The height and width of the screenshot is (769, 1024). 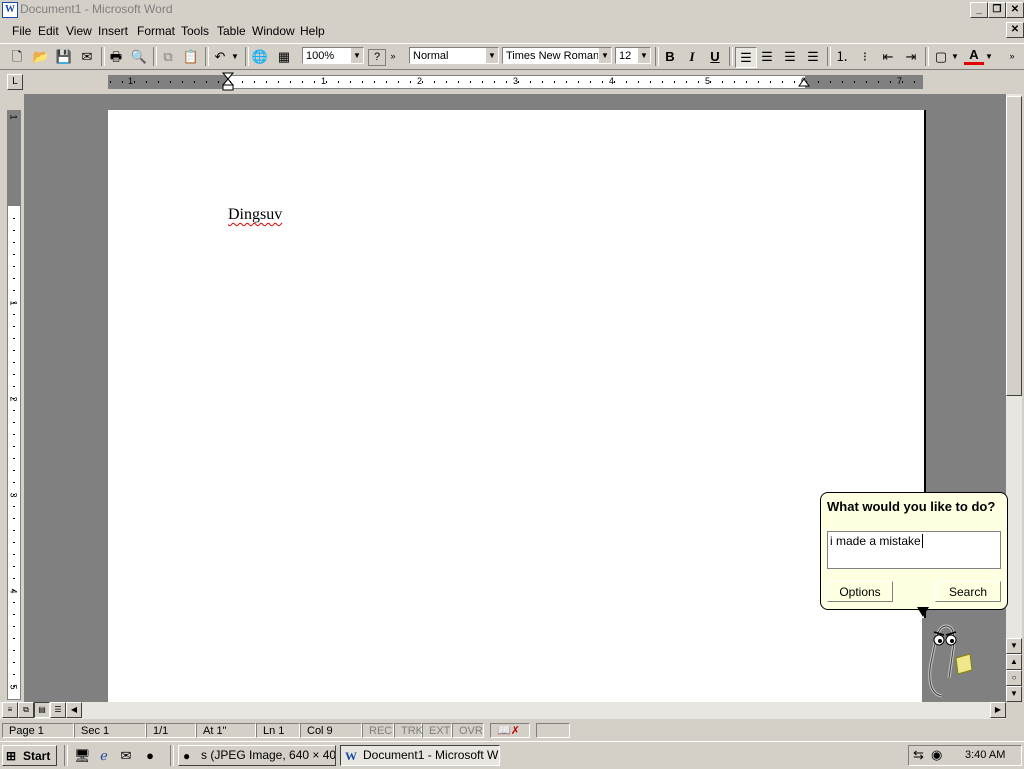 I want to click on bullets-icon: ⁝, so click(x=865, y=56).